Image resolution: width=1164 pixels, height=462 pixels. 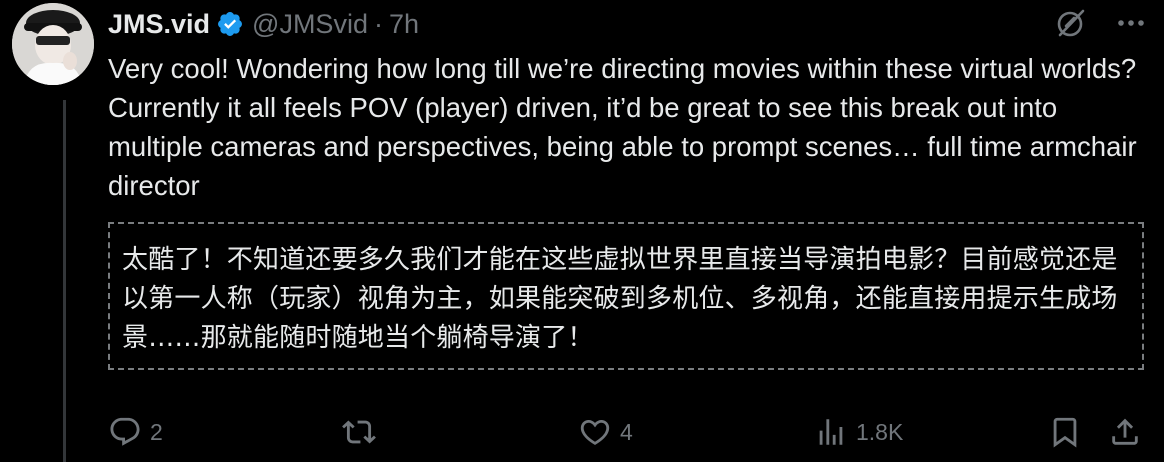 I want to click on tweet-header: JMS.vid @JMSvid · 7h, so click(x=263, y=24).